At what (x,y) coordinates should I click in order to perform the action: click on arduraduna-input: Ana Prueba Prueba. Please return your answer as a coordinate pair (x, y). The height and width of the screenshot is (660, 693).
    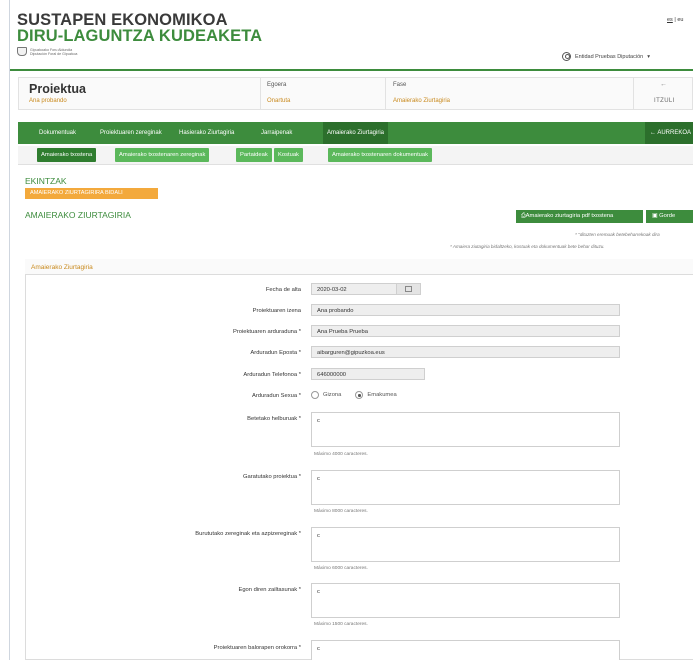
    Looking at the image, I should click on (465, 331).